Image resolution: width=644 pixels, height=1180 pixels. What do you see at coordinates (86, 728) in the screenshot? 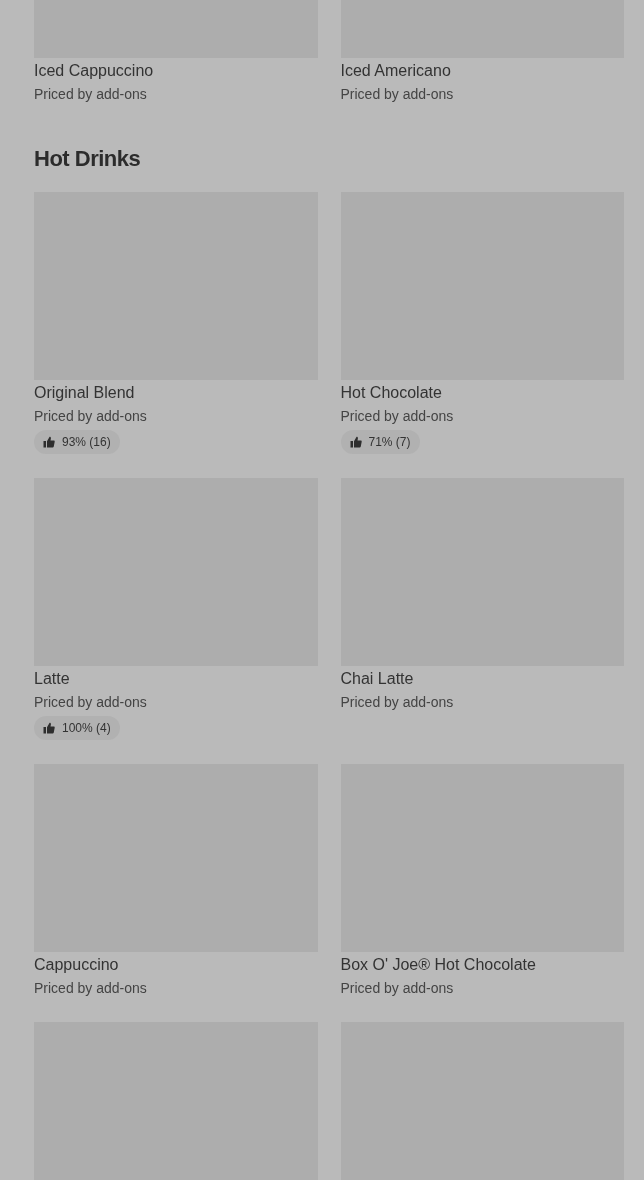
I see `rating-text: 100% (4)` at bounding box center [86, 728].